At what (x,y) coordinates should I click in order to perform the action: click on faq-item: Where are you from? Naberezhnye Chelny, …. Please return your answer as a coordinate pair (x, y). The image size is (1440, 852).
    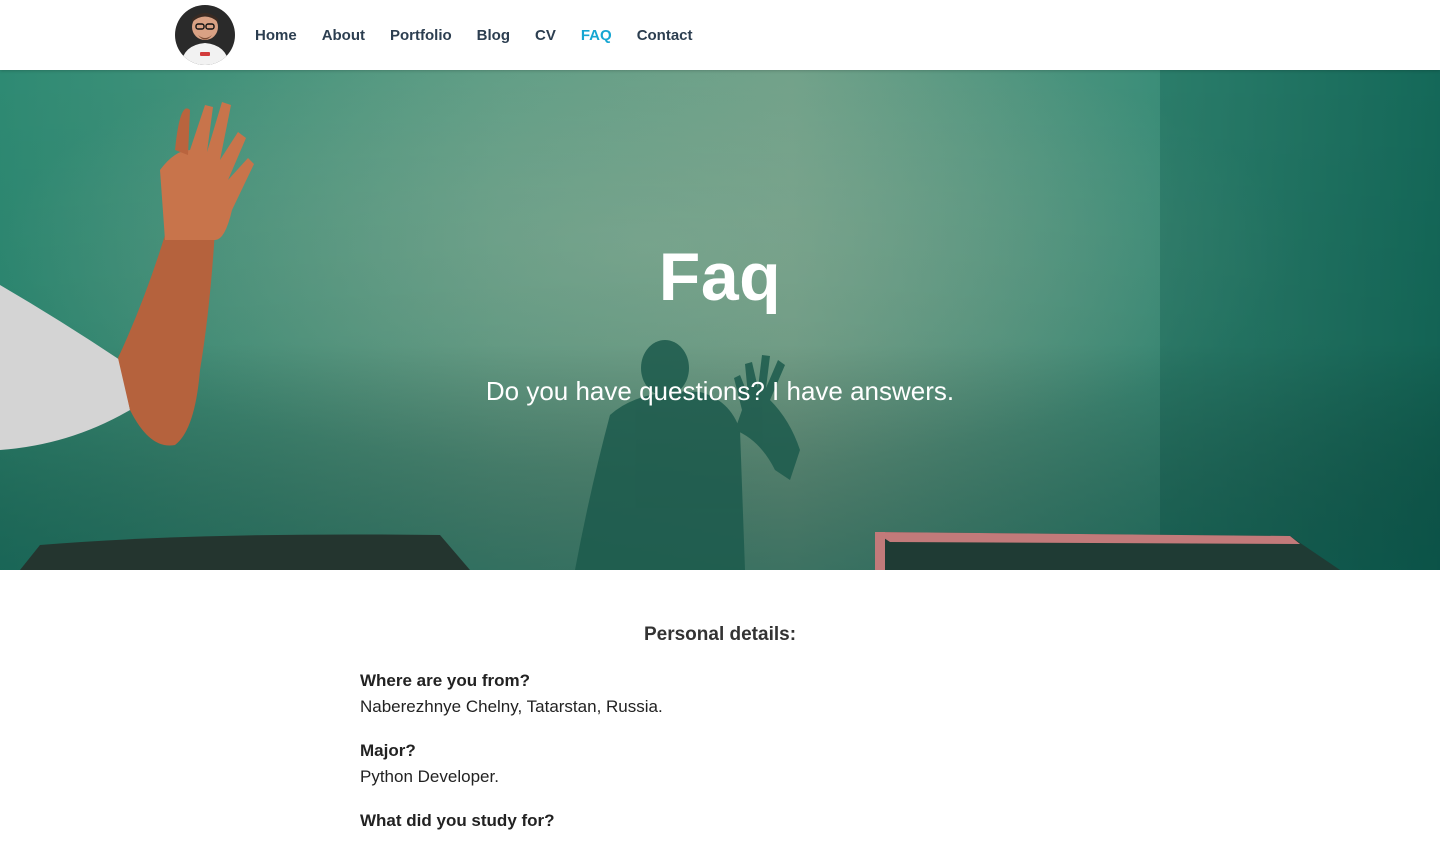
    Looking at the image, I should click on (720, 694).